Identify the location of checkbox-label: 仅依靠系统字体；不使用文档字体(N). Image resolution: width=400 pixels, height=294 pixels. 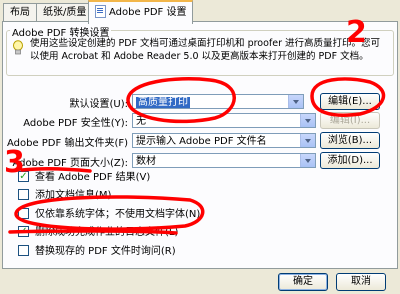
(118, 214).